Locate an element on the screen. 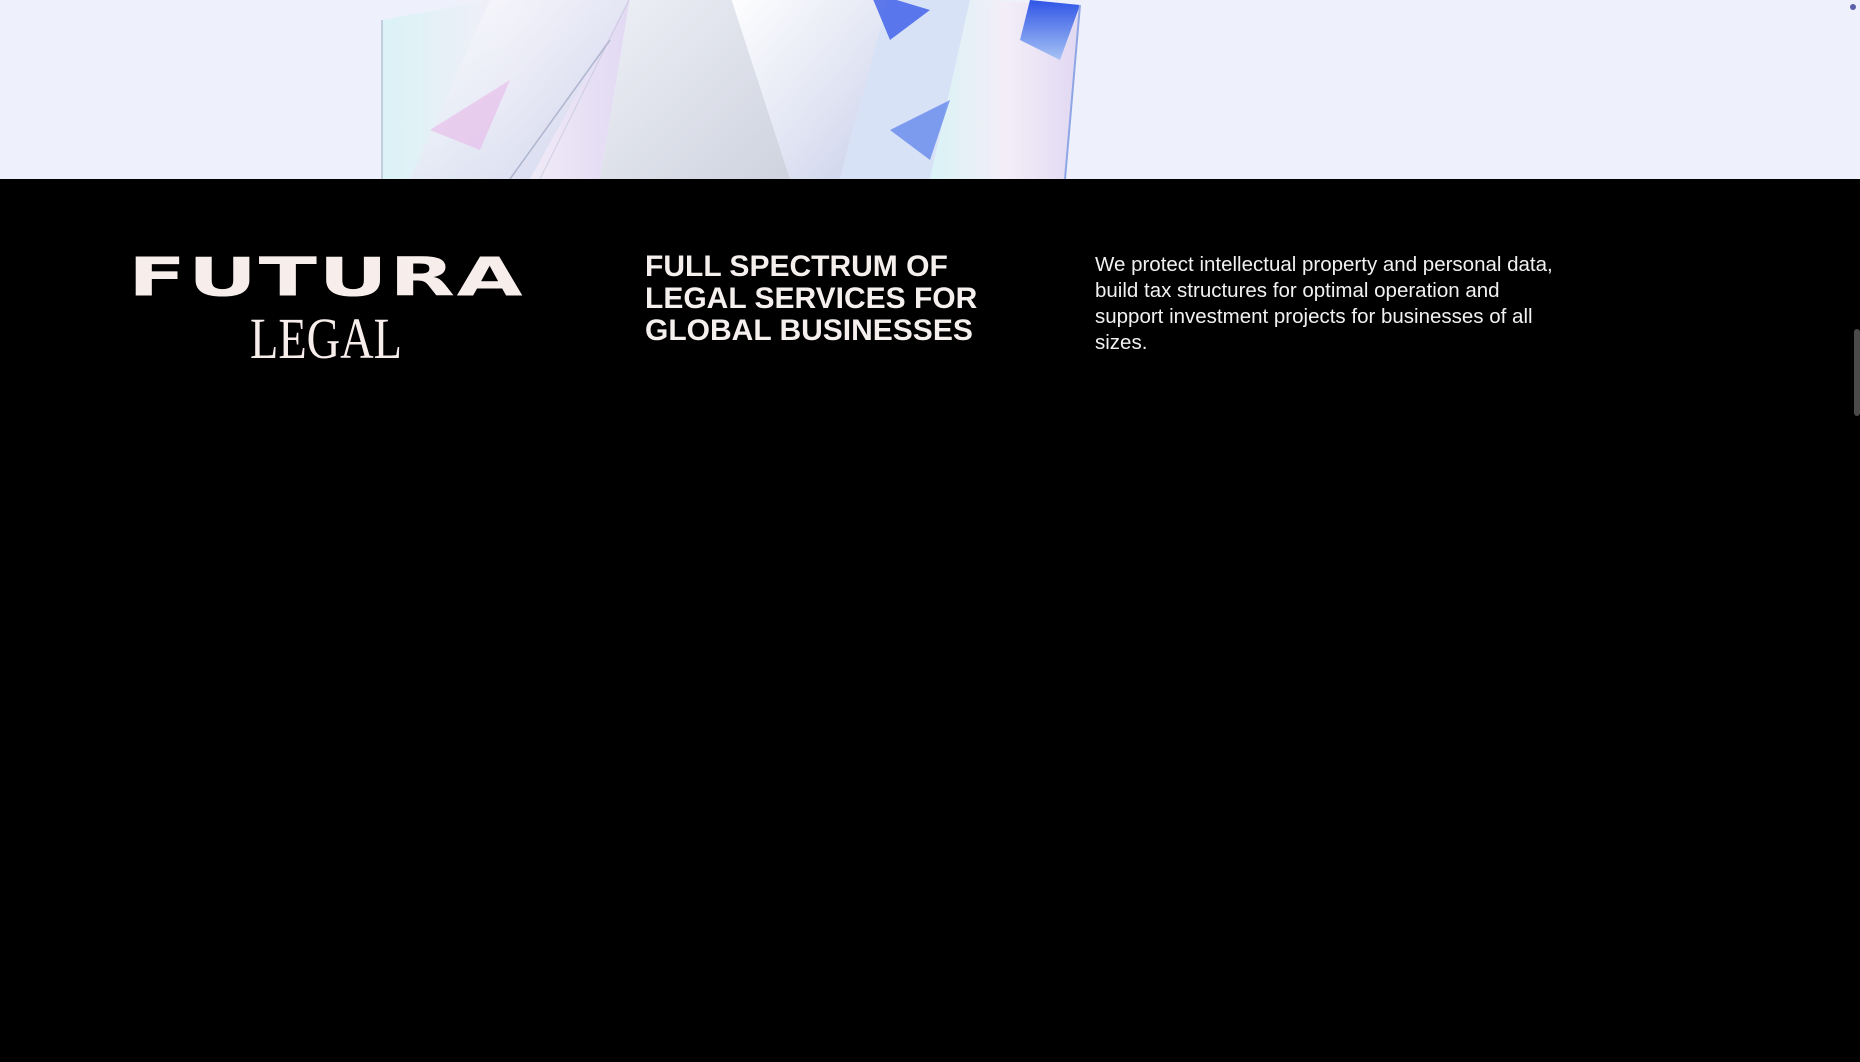 This screenshot has width=1860, height=1062. logo-wordmark-legal: LEGAL is located at coordinates (326, 338).